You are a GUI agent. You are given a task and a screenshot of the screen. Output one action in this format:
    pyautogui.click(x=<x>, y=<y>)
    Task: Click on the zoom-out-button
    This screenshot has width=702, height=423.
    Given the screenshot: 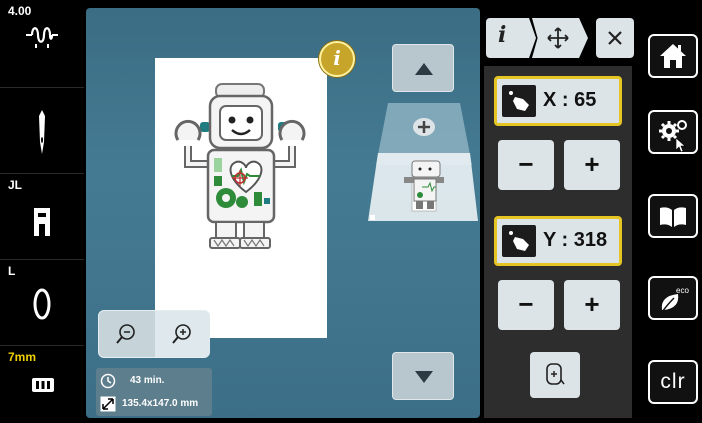 What is the action you would take?
    pyautogui.click(x=126, y=334)
    